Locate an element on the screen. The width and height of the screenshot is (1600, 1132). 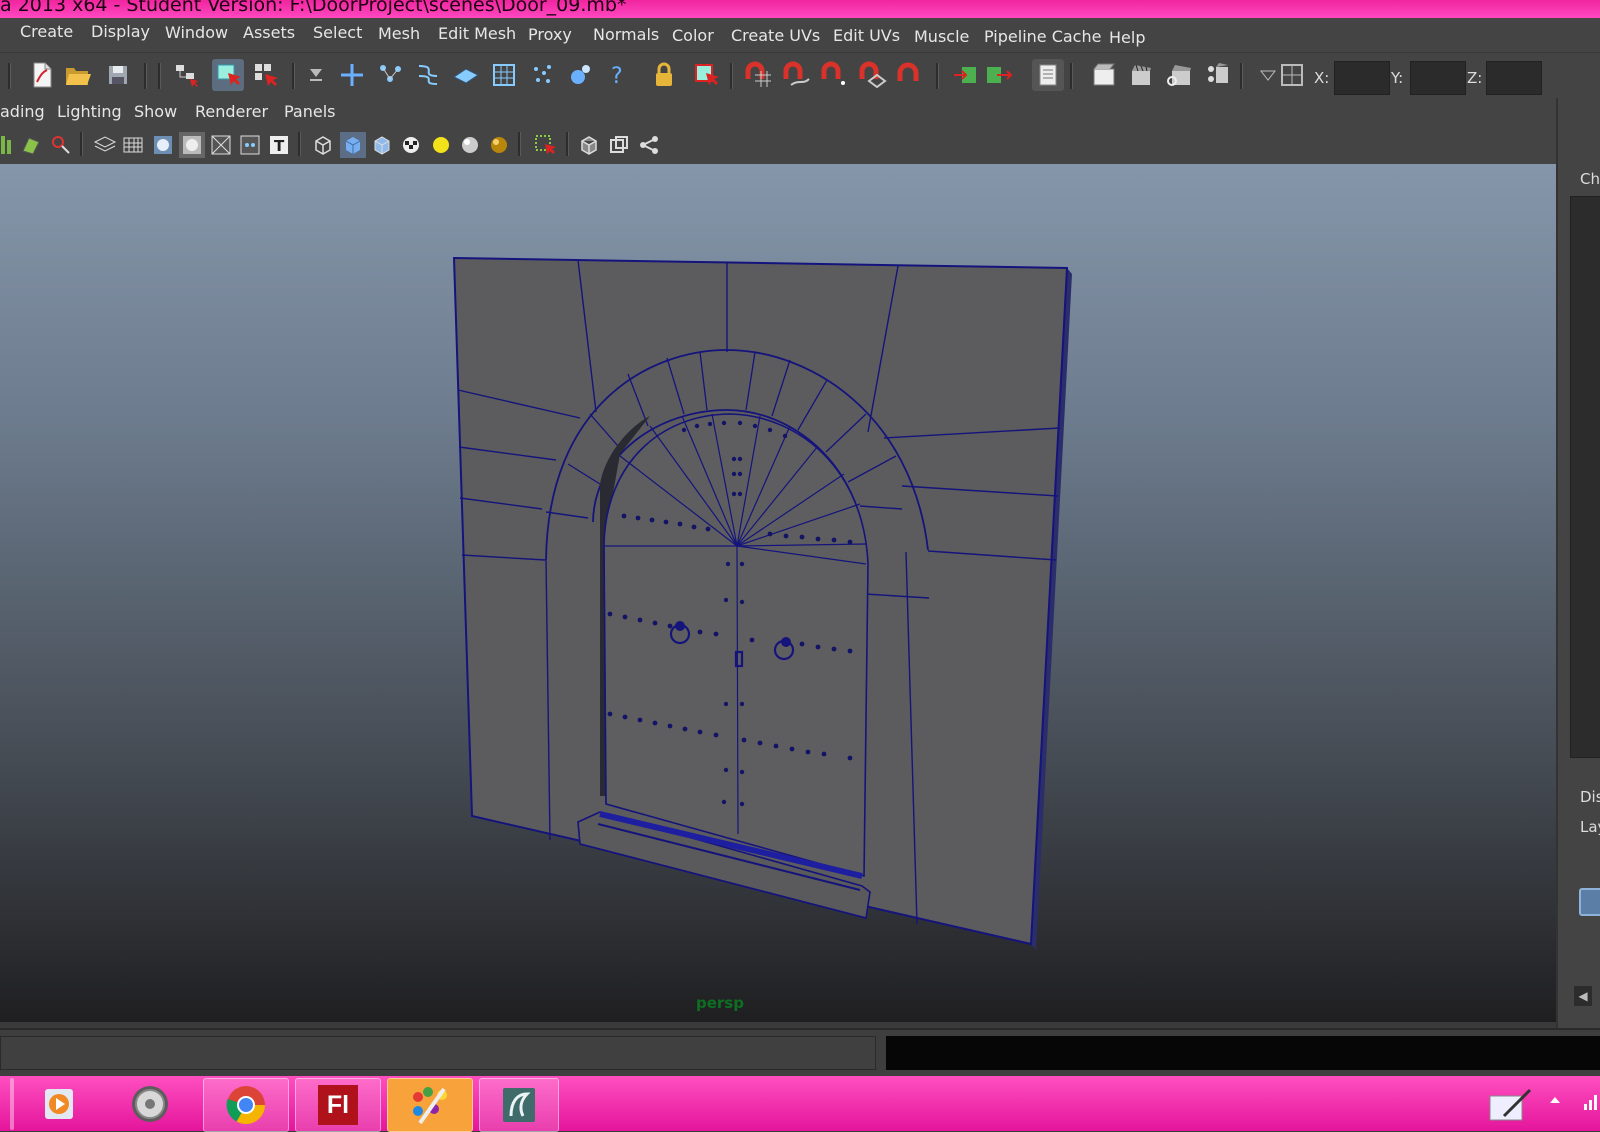
view-cube-icon is located at coordinates (589, 145).